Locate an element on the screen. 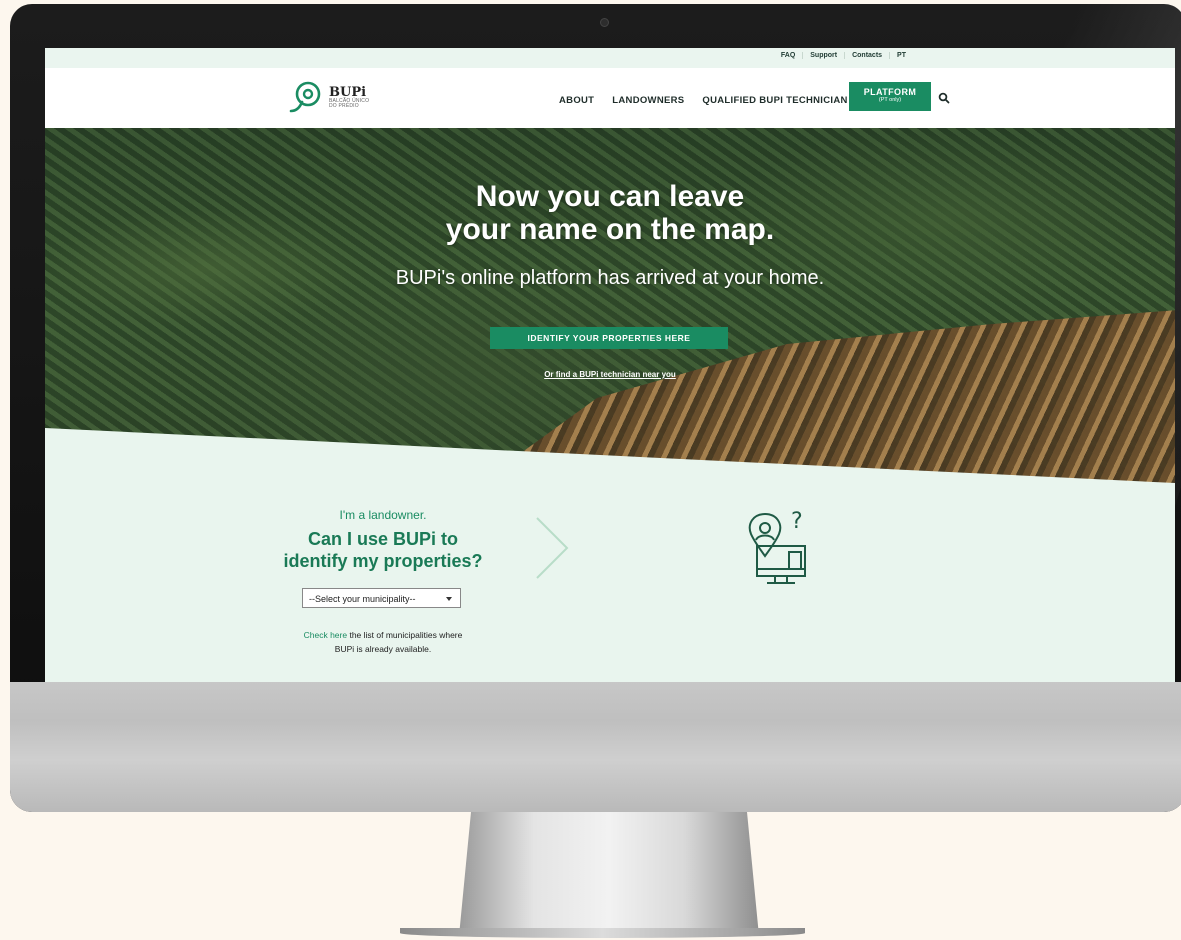  logo-pin-icon is located at coordinates (305, 97).